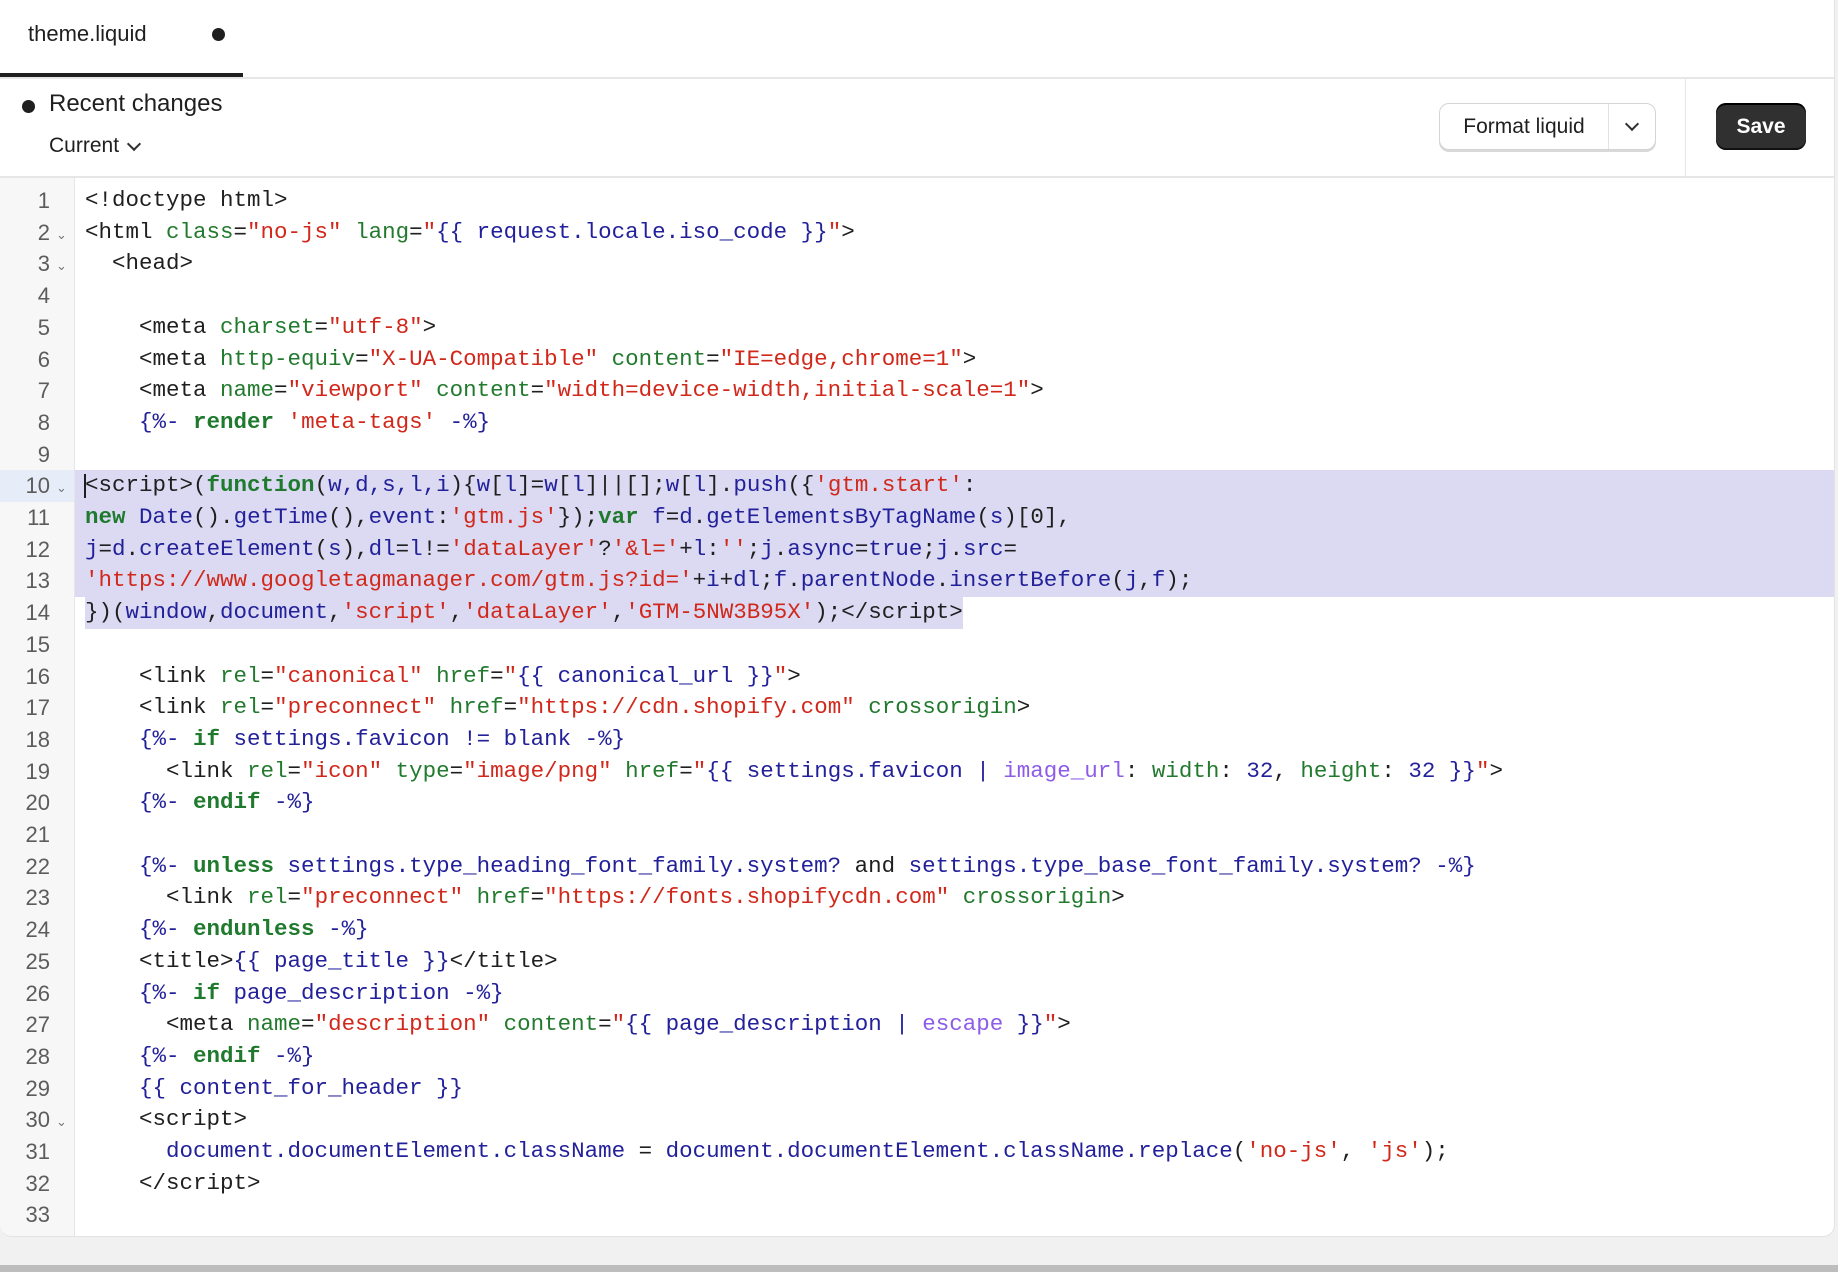 The image size is (1838, 1272). Describe the element at coordinates (917, 201) in the screenshot. I see `code-line: 1 <!doctype html>` at that location.